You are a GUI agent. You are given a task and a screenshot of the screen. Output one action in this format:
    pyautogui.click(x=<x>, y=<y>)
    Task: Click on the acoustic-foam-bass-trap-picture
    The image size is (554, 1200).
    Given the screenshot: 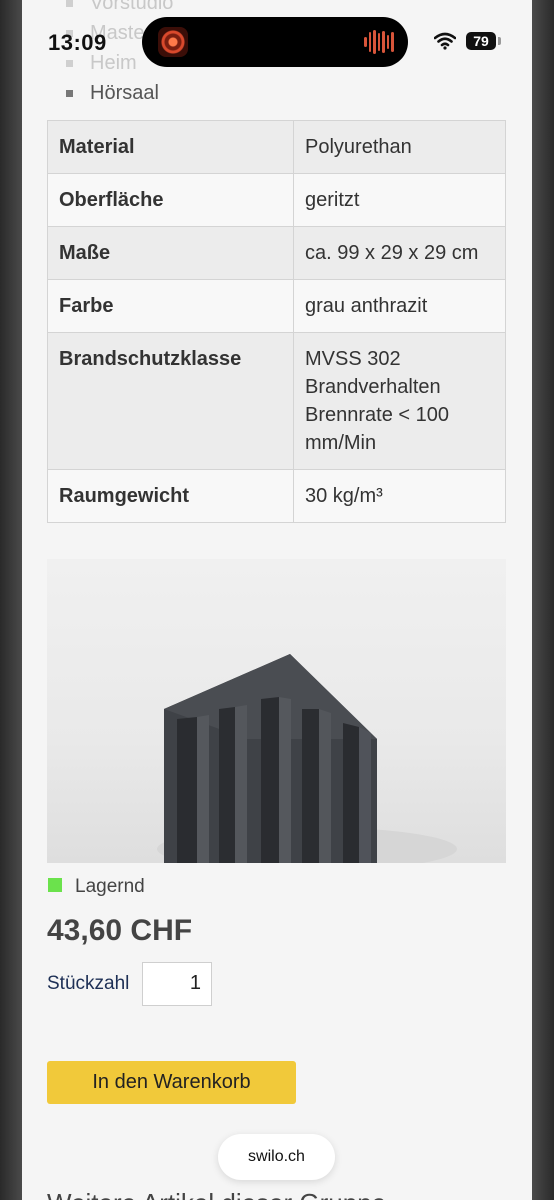 What is the action you would take?
    pyautogui.click(x=307, y=758)
    